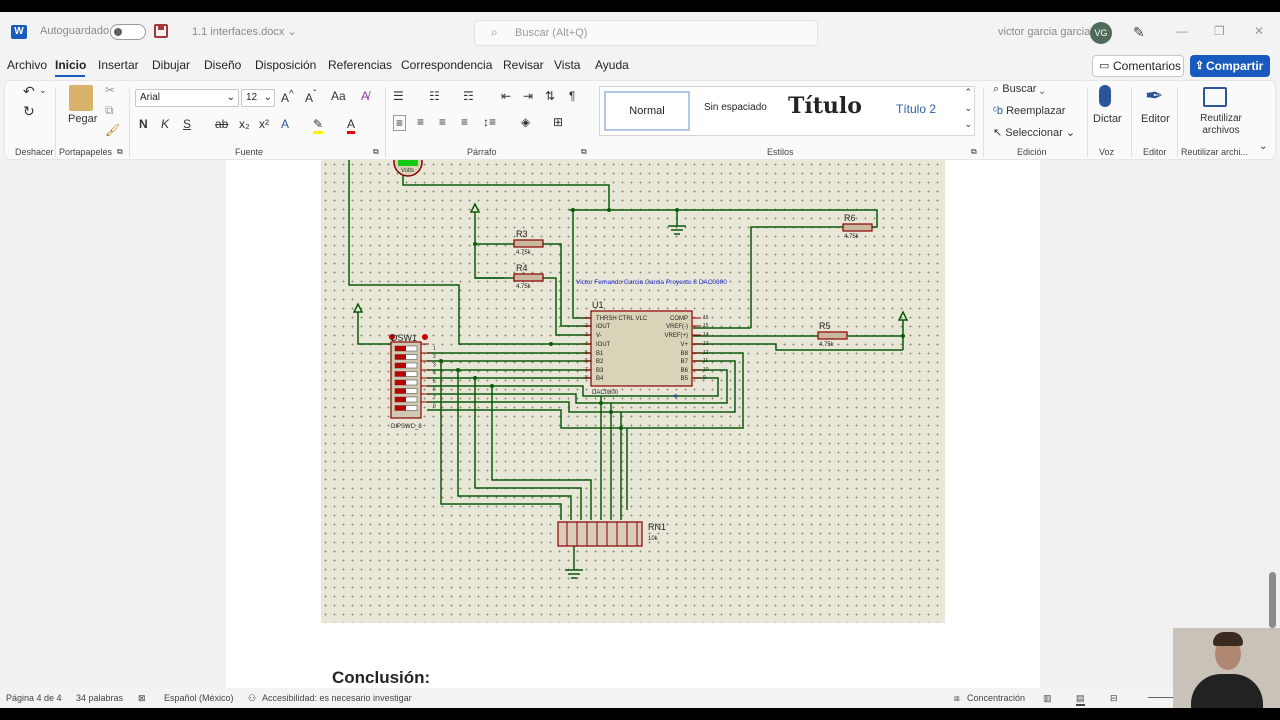 Image resolution: width=1280 pixels, height=720 pixels. Describe the element at coordinates (825, 106) in the screenshot. I see `style-title: Título` at that location.